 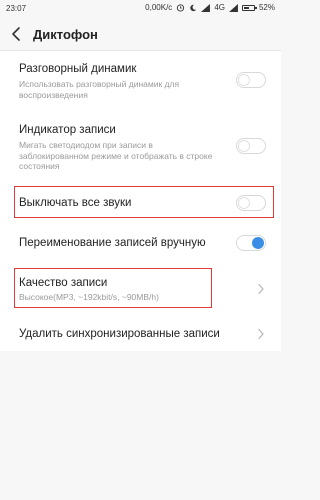 I want to click on signal-icon, so click(x=206, y=7).